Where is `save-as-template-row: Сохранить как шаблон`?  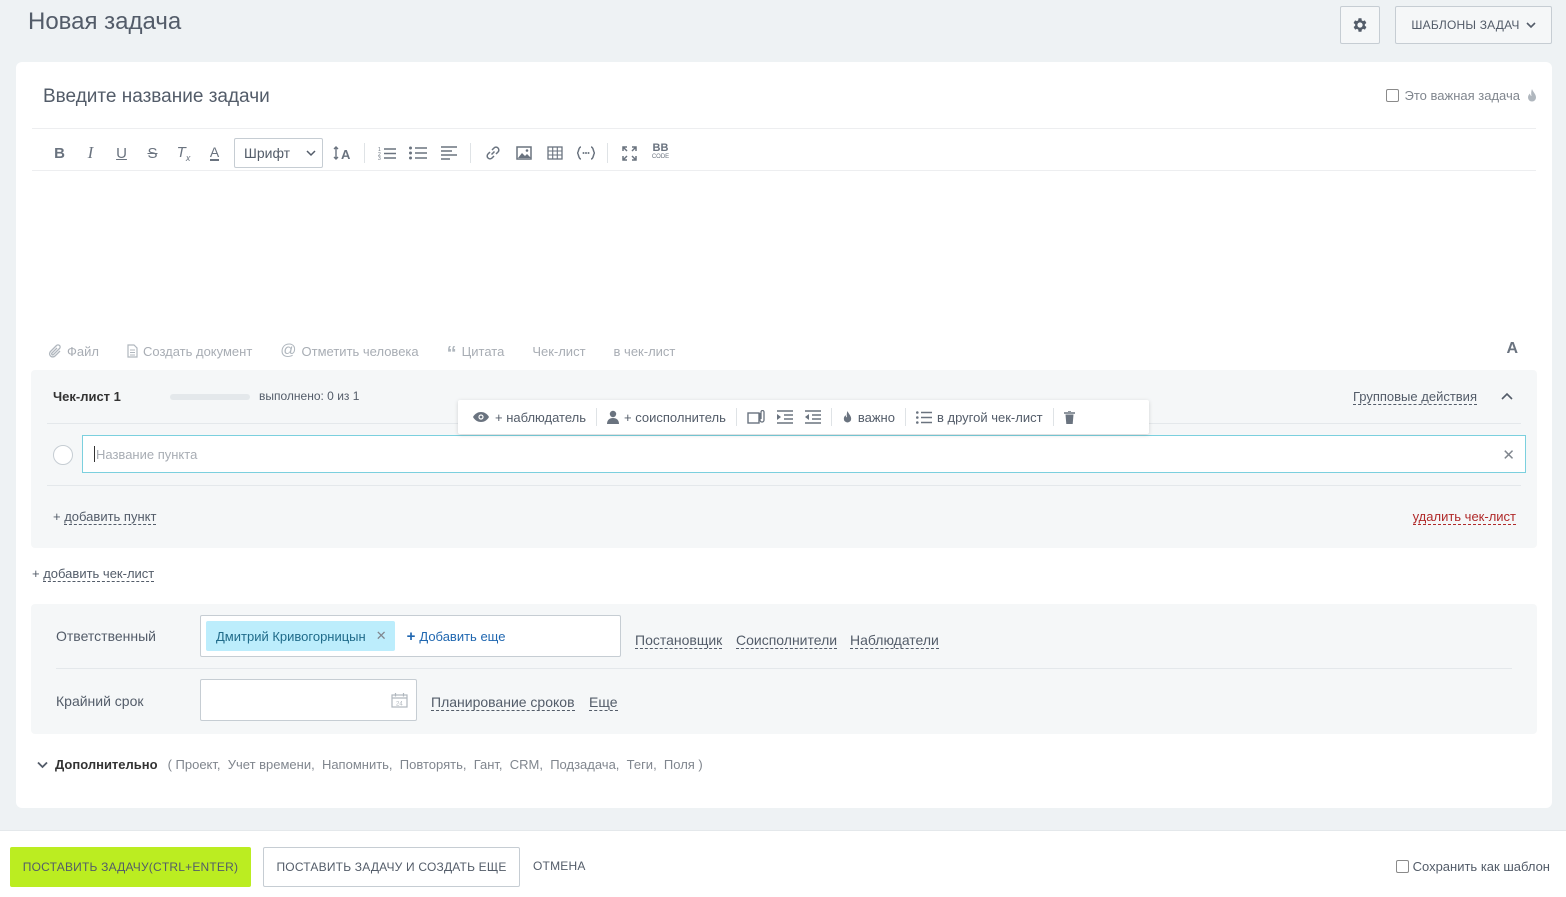 save-as-template-row: Сохранить как шаблон is located at coordinates (1472, 866).